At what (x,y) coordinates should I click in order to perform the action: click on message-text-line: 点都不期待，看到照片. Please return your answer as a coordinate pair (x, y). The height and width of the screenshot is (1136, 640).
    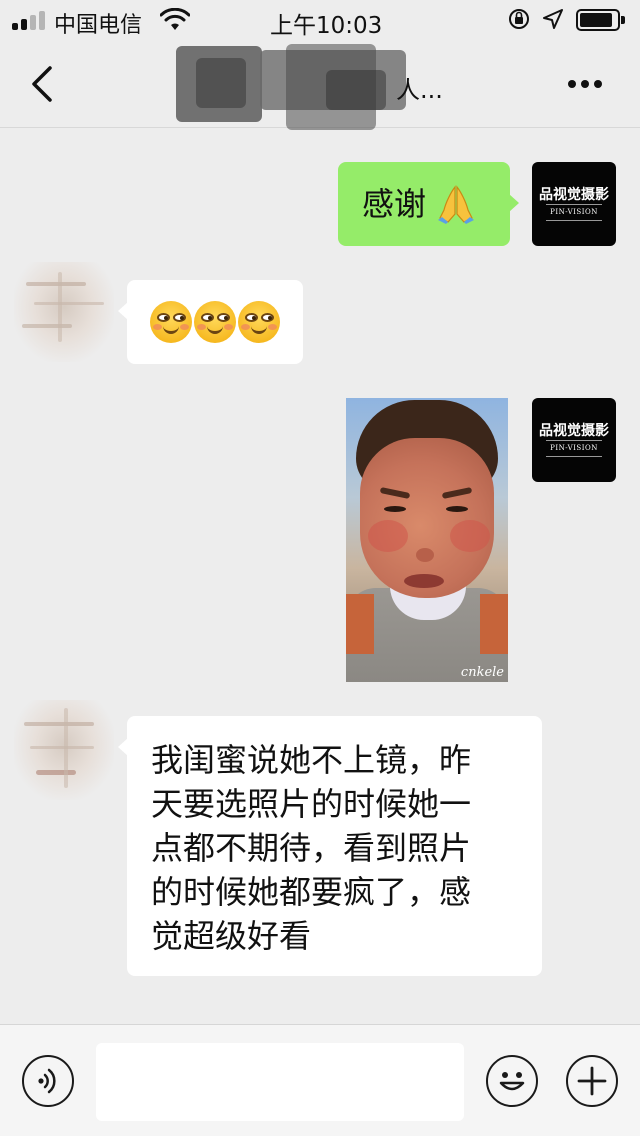
    Looking at the image, I should click on (311, 848).